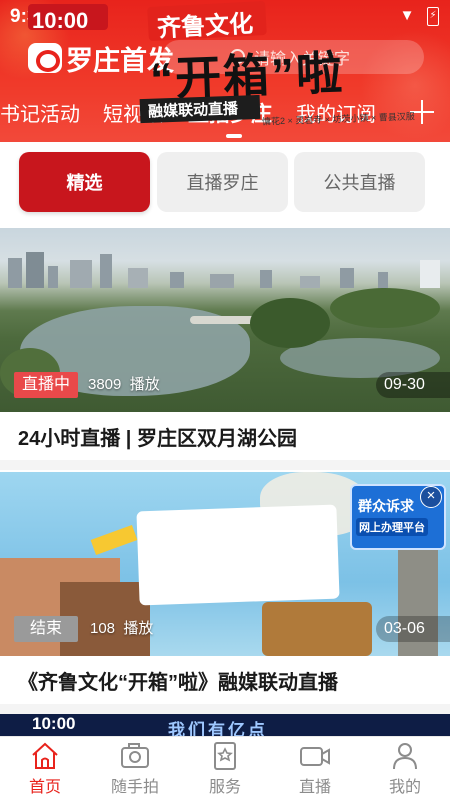  Describe the element at coordinates (122, 628) in the screenshot. I see `play-count: 108 播放` at that location.